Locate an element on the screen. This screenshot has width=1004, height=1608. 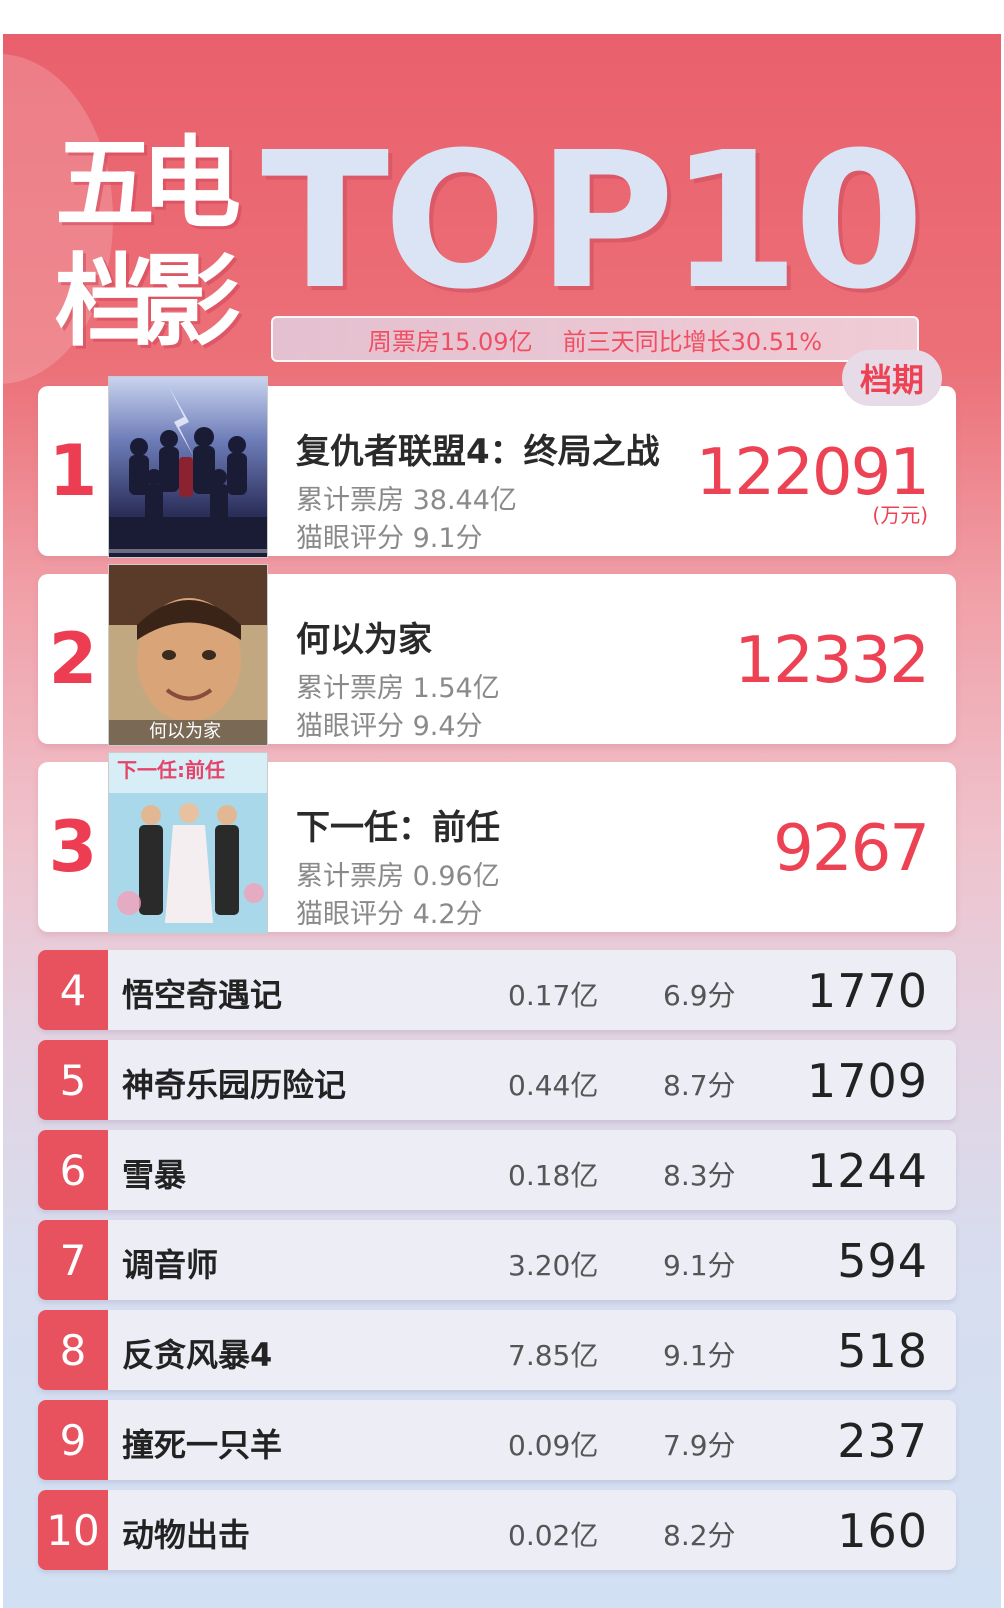
period-badge: 档期 is located at coordinates (892, 378).